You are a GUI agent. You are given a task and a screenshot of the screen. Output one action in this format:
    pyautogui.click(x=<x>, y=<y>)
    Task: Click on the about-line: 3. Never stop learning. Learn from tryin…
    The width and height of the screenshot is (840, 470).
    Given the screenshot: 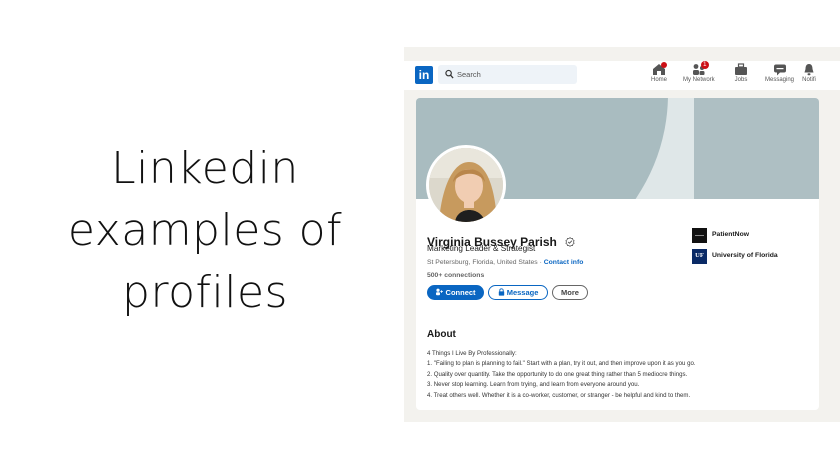 What is the action you would take?
    pyautogui.click(x=533, y=385)
    